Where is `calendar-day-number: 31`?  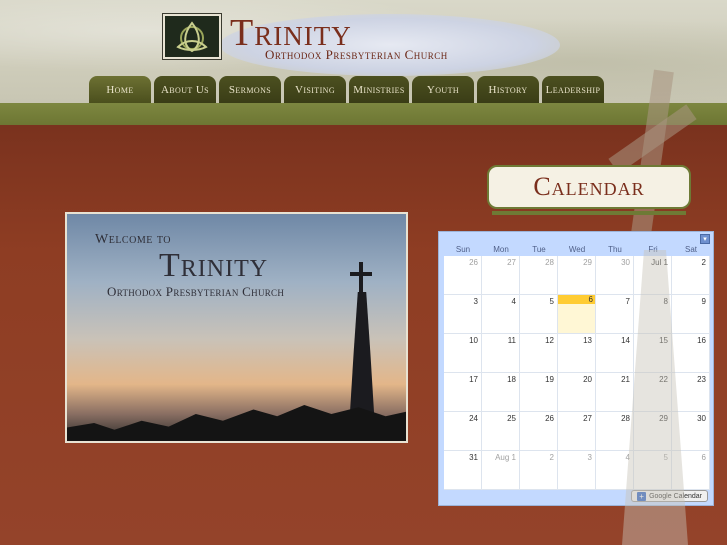
calendar-day-number: 31 is located at coordinates (473, 457).